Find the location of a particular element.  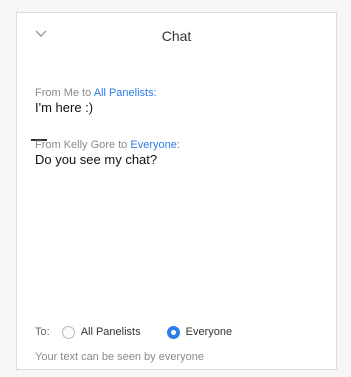

recipient-label: To: is located at coordinates (42, 332).